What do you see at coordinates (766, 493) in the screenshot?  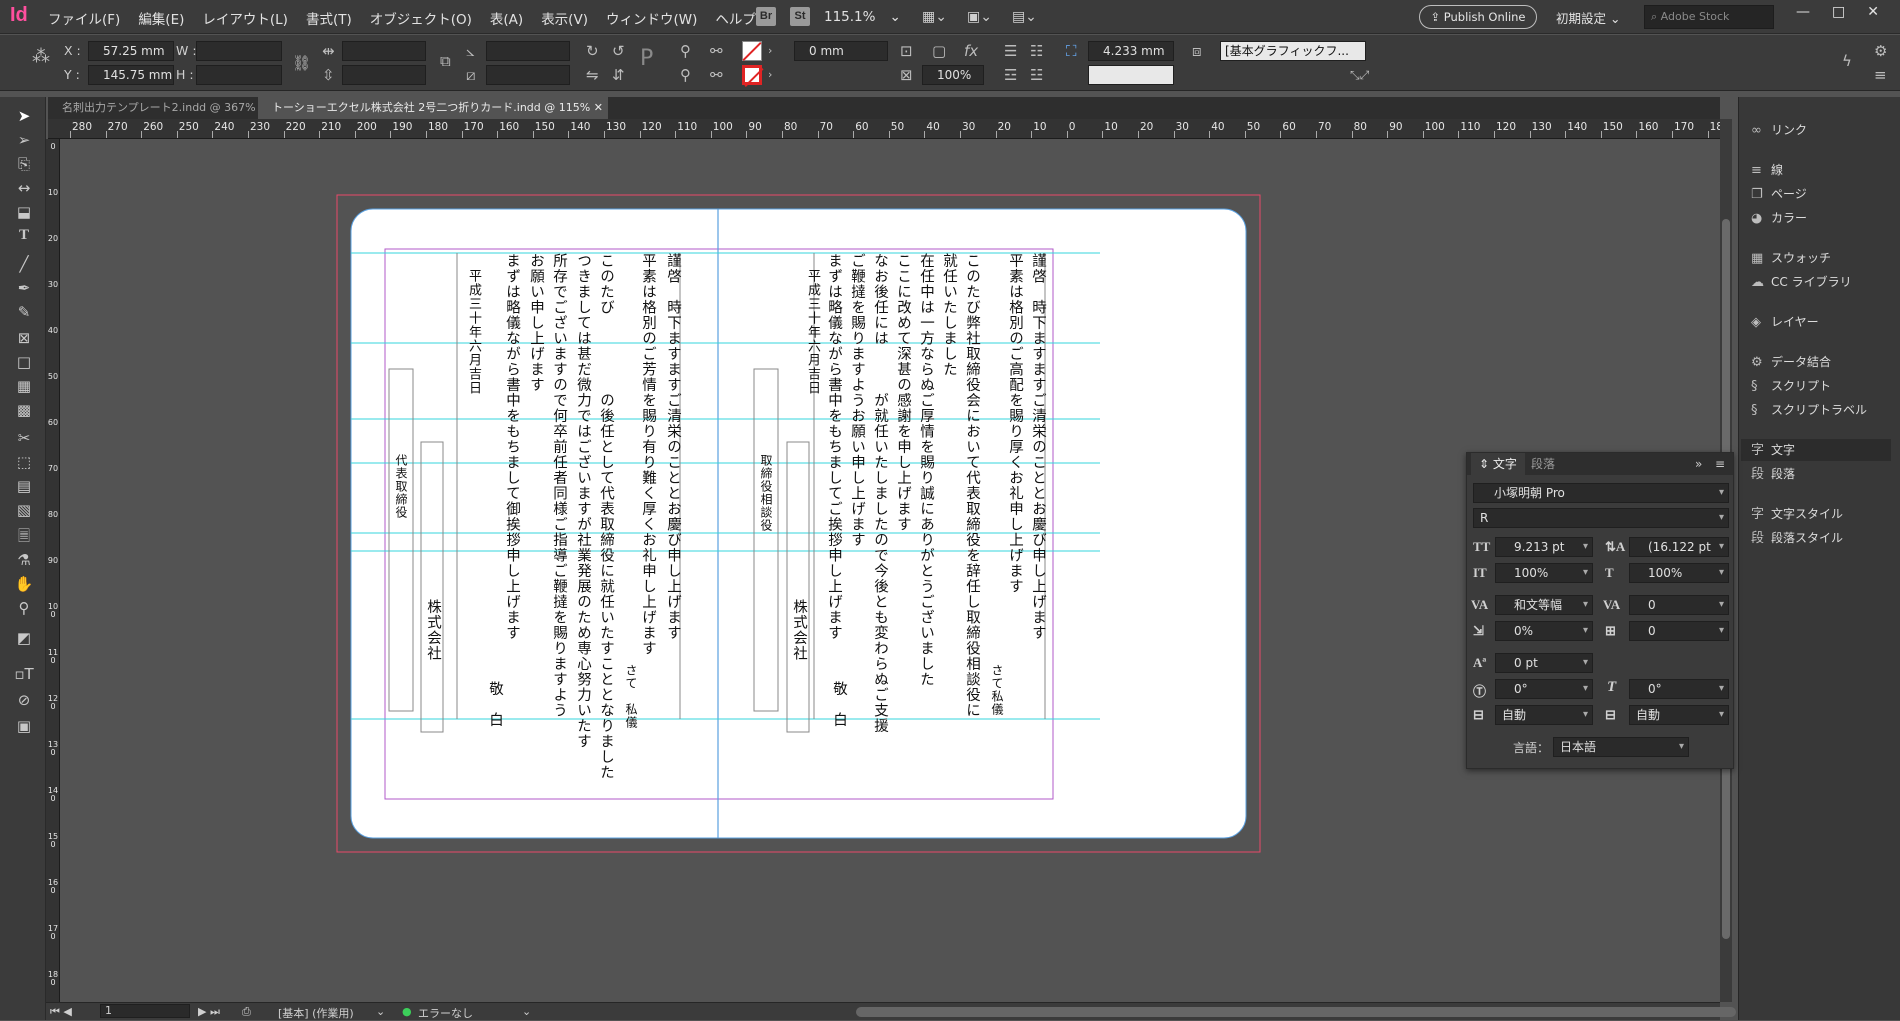 I see `right-title: 取締役相談役` at bounding box center [766, 493].